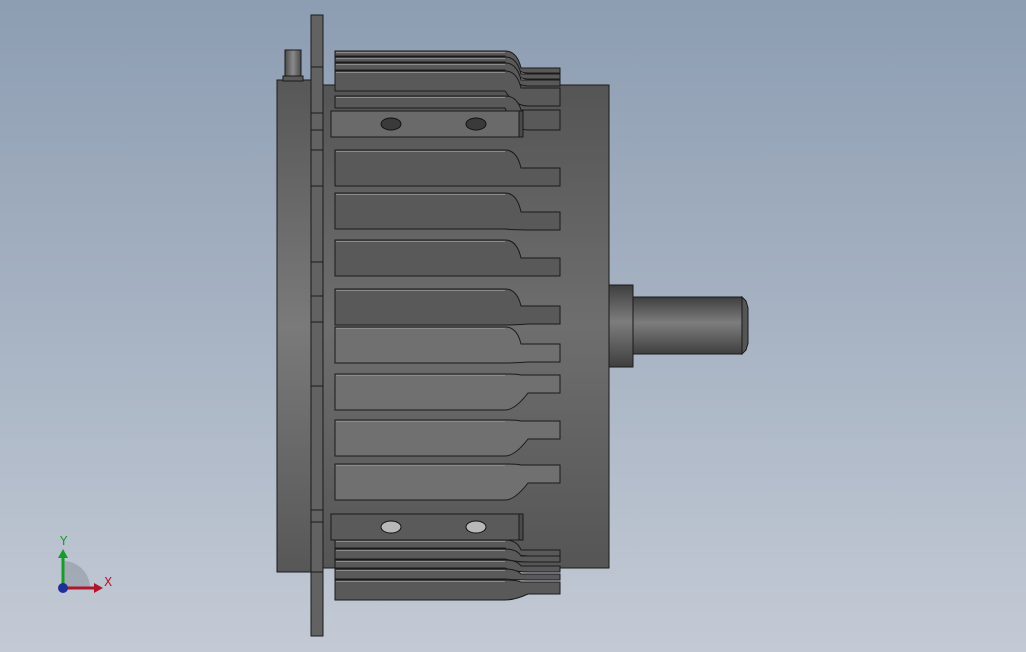  Describe the element at coordinates (293, 78) in the screenshot. I see `top-pin-cap` at that location.